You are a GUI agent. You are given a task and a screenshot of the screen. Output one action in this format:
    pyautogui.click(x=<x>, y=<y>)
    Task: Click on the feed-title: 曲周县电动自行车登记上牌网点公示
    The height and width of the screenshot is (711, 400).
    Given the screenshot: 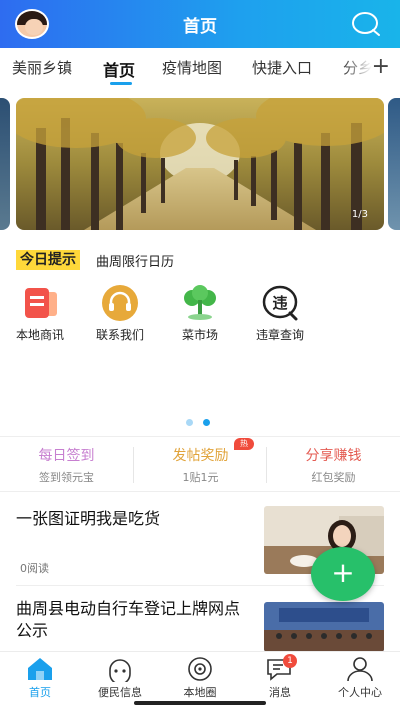 What is the action you would take?
    pyautogui.click(x=131, y=620)
    